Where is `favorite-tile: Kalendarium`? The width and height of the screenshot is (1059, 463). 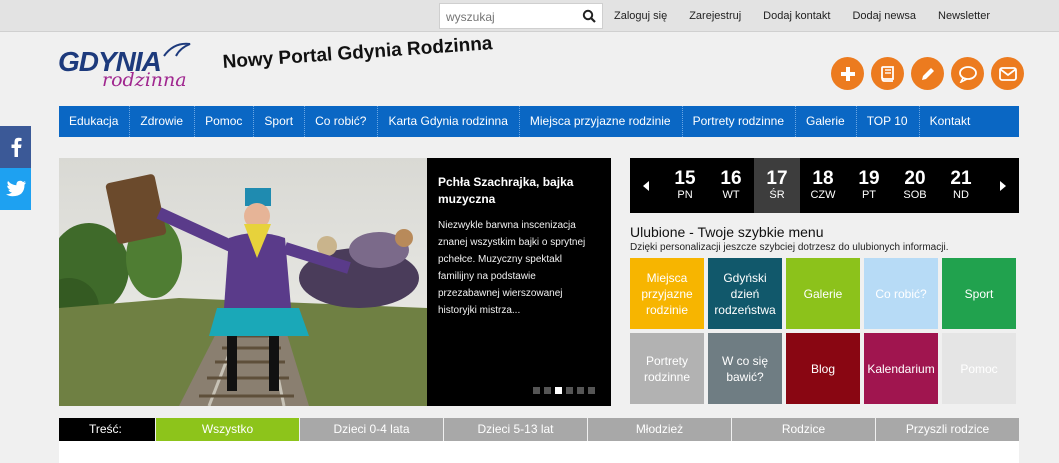
favorite-tile: Kalendarium is located at coordinates (901, 368).